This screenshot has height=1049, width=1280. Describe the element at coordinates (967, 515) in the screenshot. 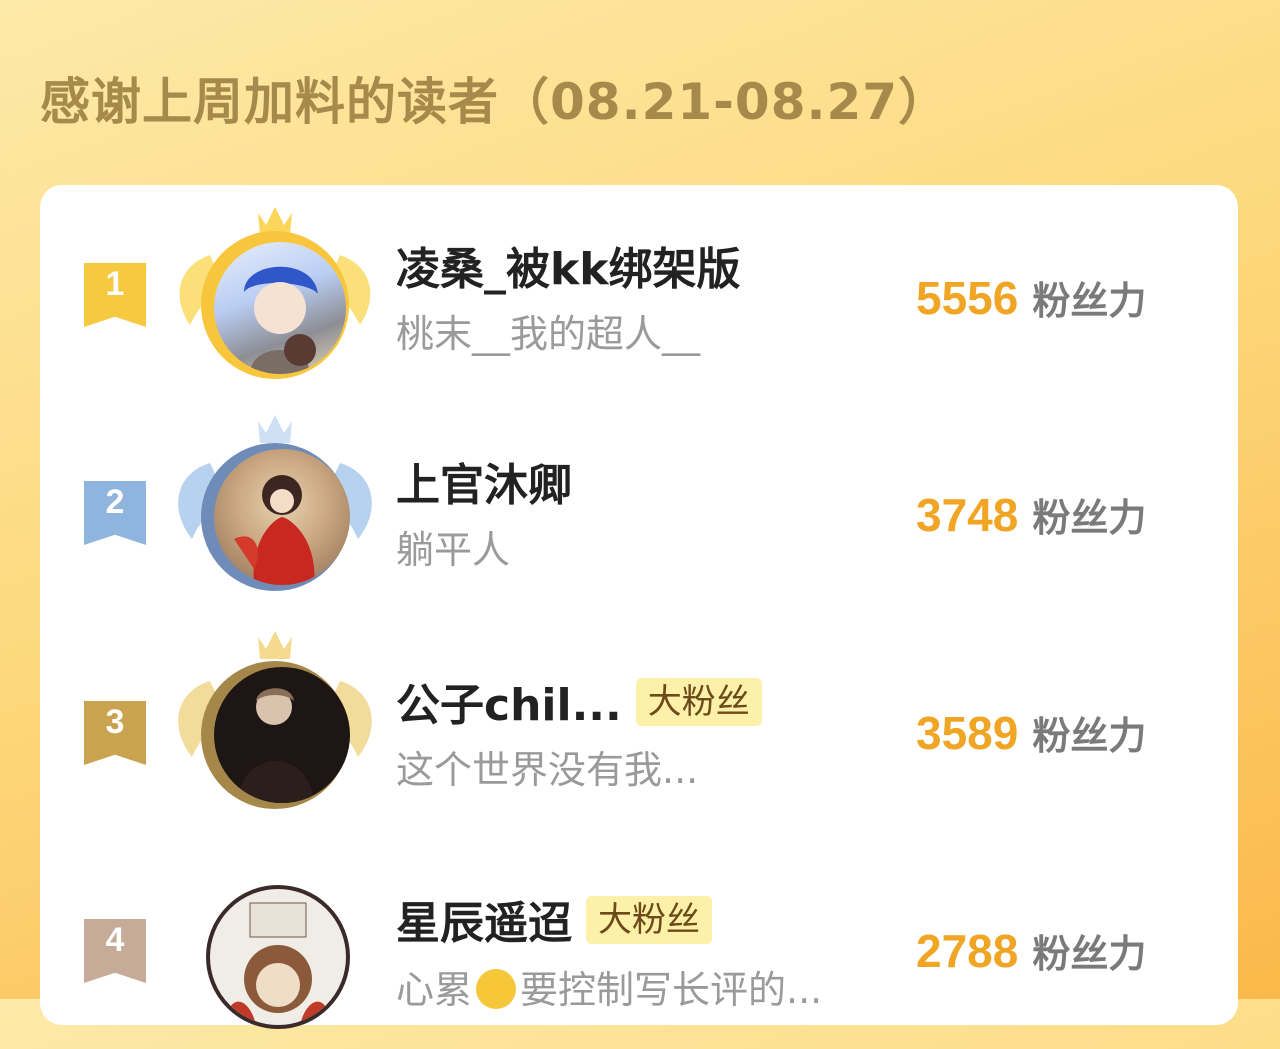

I see `score-value: 3748` at that location.